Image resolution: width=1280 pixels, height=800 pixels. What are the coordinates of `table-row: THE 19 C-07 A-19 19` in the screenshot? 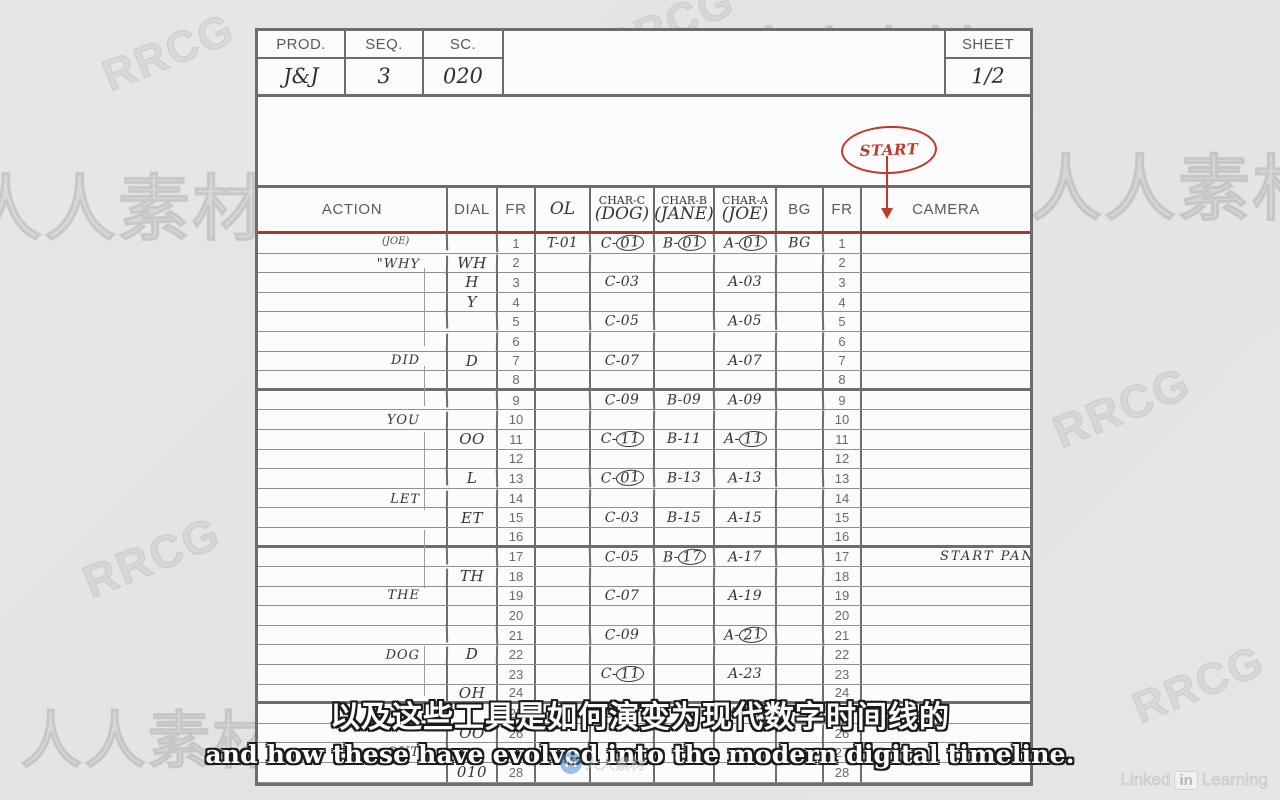 It's located at (644, 596).